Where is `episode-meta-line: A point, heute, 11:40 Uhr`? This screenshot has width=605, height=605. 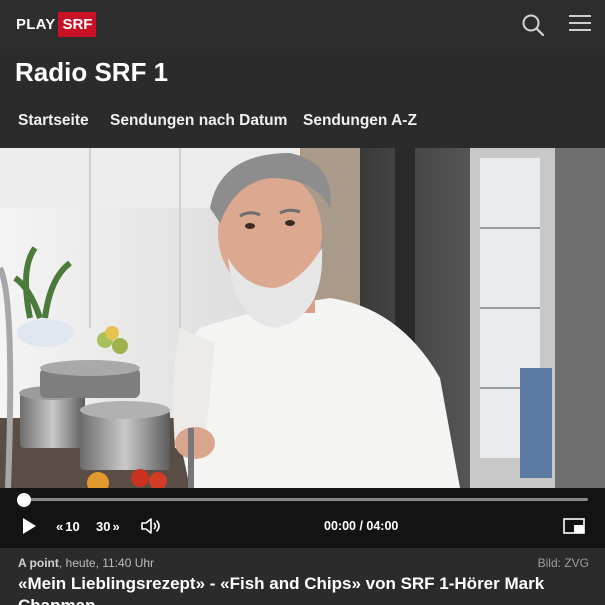 episode-meta-line: A point, heute, 11:40 Uhr is located at coordinates (86, 563).